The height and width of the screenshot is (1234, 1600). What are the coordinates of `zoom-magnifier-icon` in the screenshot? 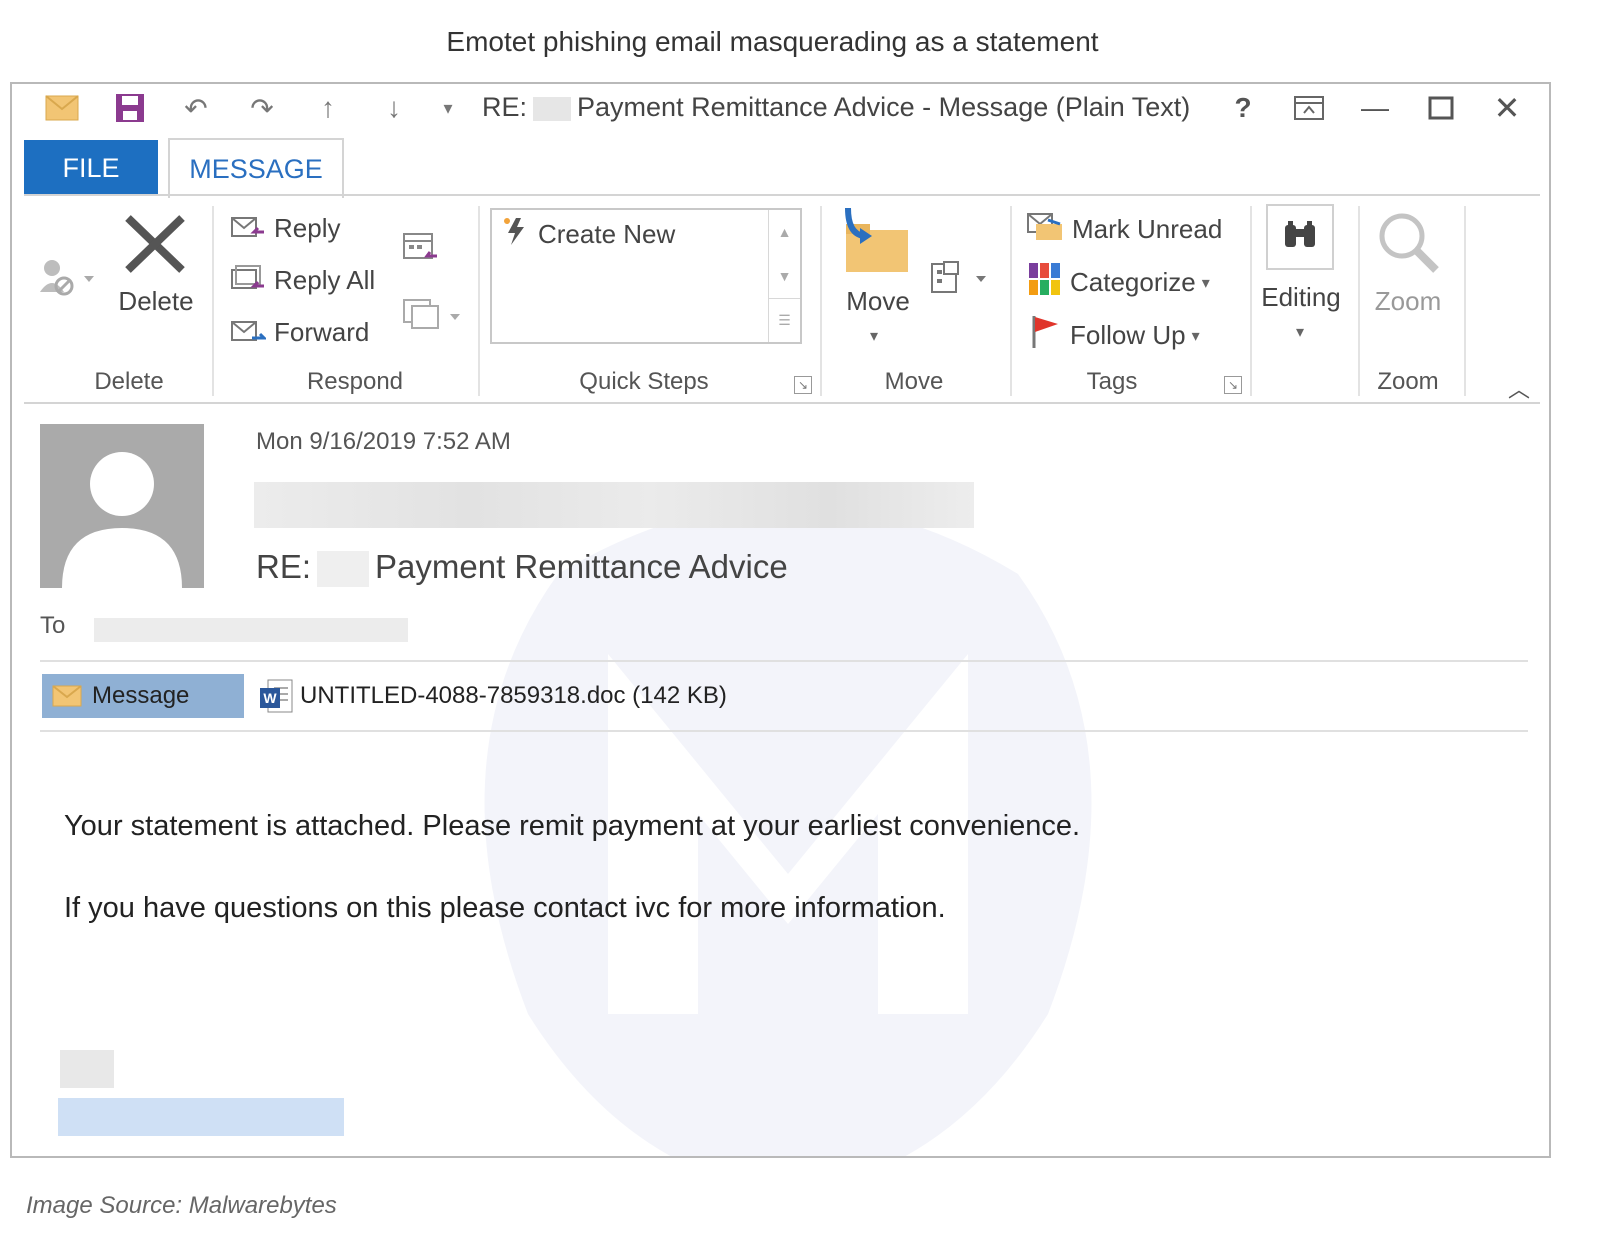 It's located at (1409, 245).